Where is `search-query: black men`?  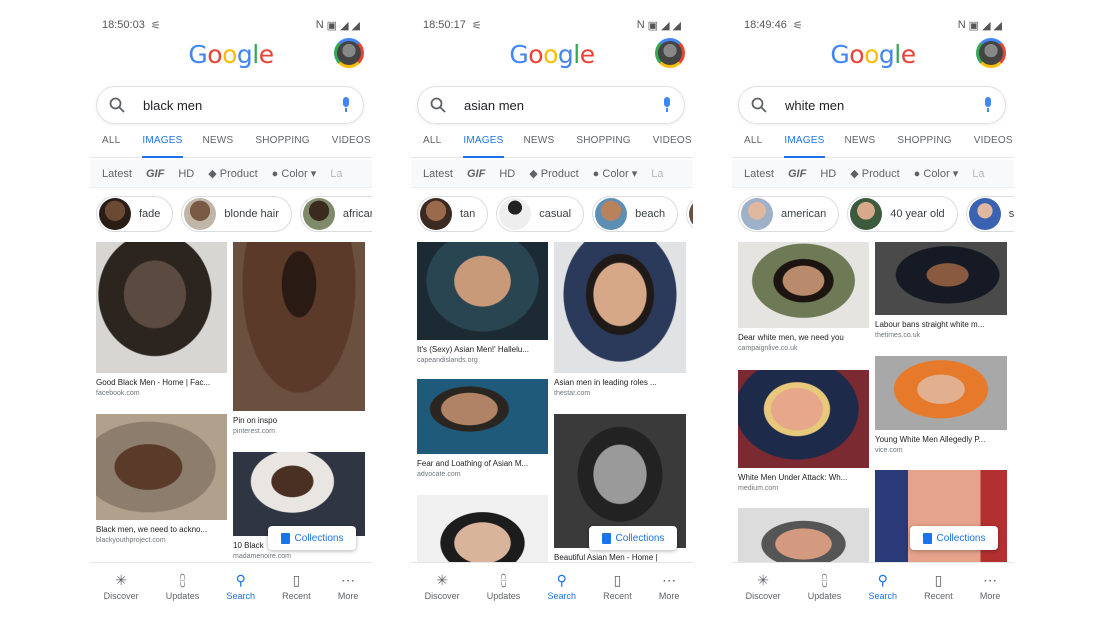 search-query: black men is located at coordinates (242, 105).